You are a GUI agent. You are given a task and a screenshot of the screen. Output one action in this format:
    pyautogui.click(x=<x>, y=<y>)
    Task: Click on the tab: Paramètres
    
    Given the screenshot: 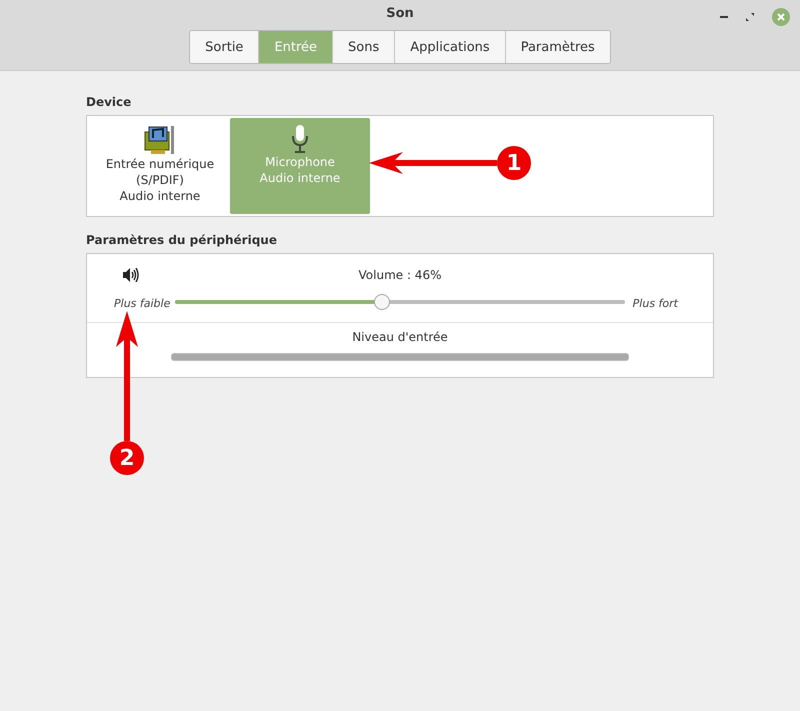 What is the action you would take?
    pyautogui.click(x=557, y=47)
    